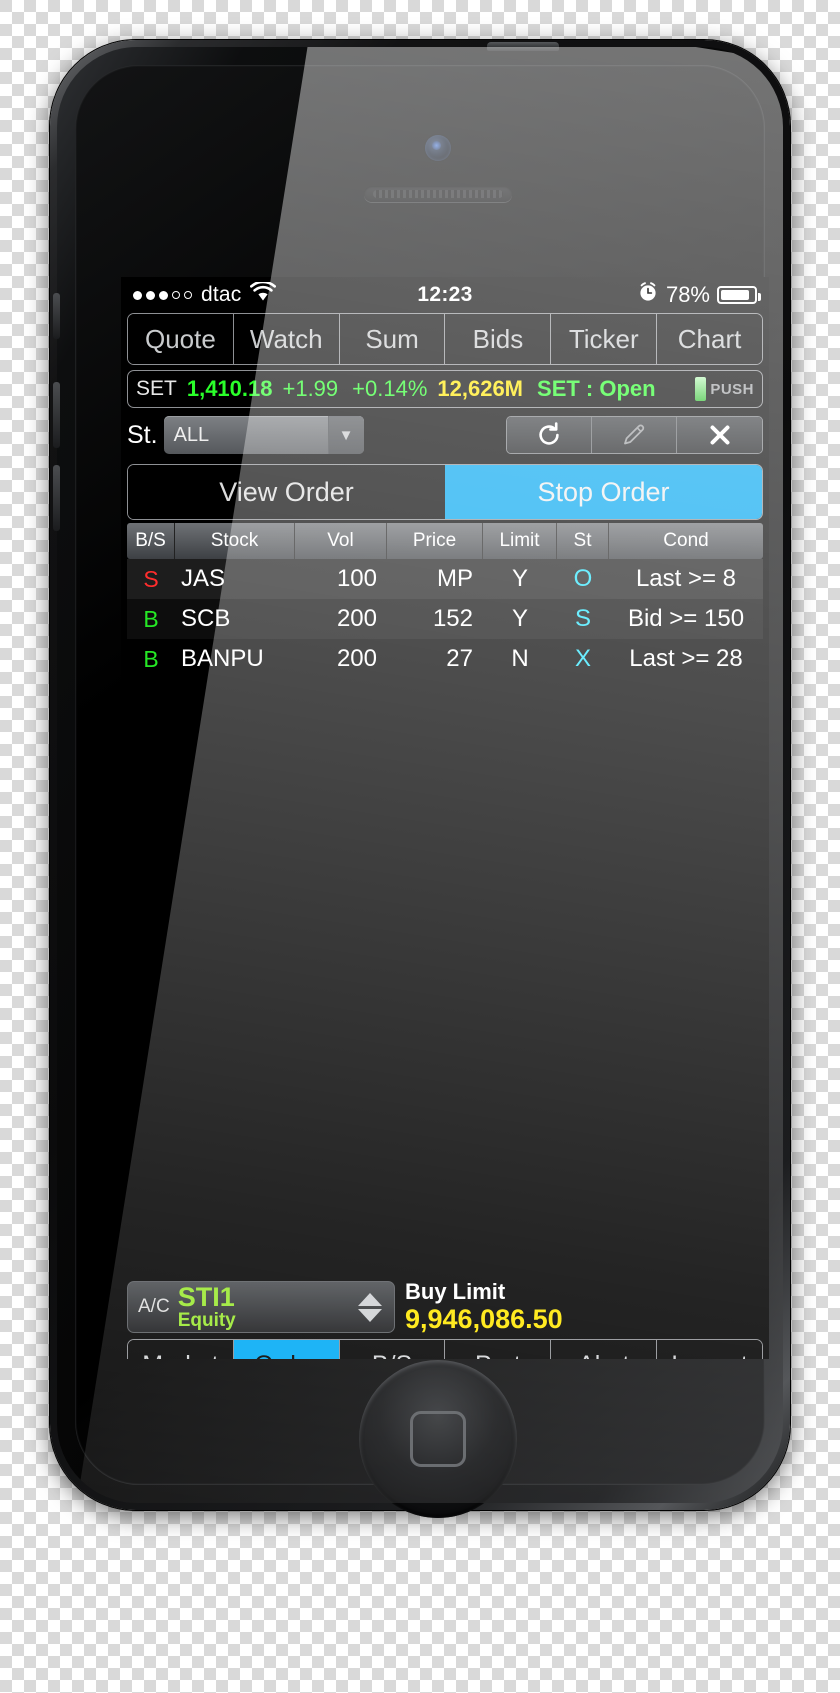 This screenshot has width=840, height=1693. I want to click on nav-port: Port, so click(498, 1349).